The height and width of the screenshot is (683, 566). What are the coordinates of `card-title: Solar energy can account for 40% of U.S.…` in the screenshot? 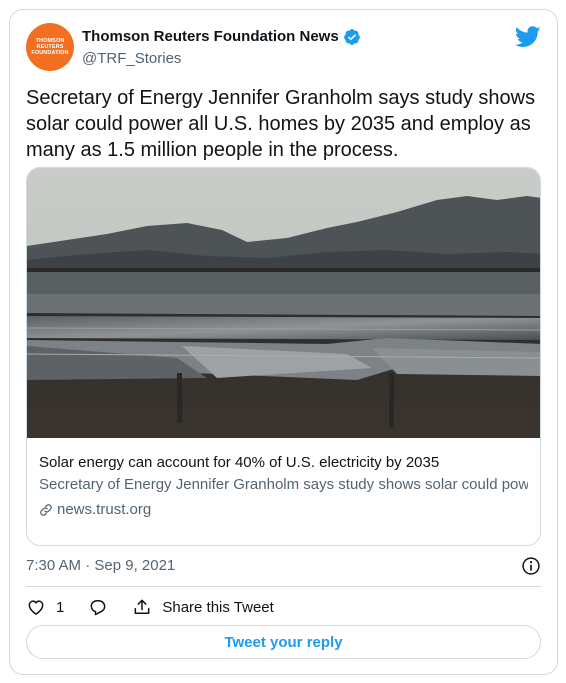 It's located at (283, 463).